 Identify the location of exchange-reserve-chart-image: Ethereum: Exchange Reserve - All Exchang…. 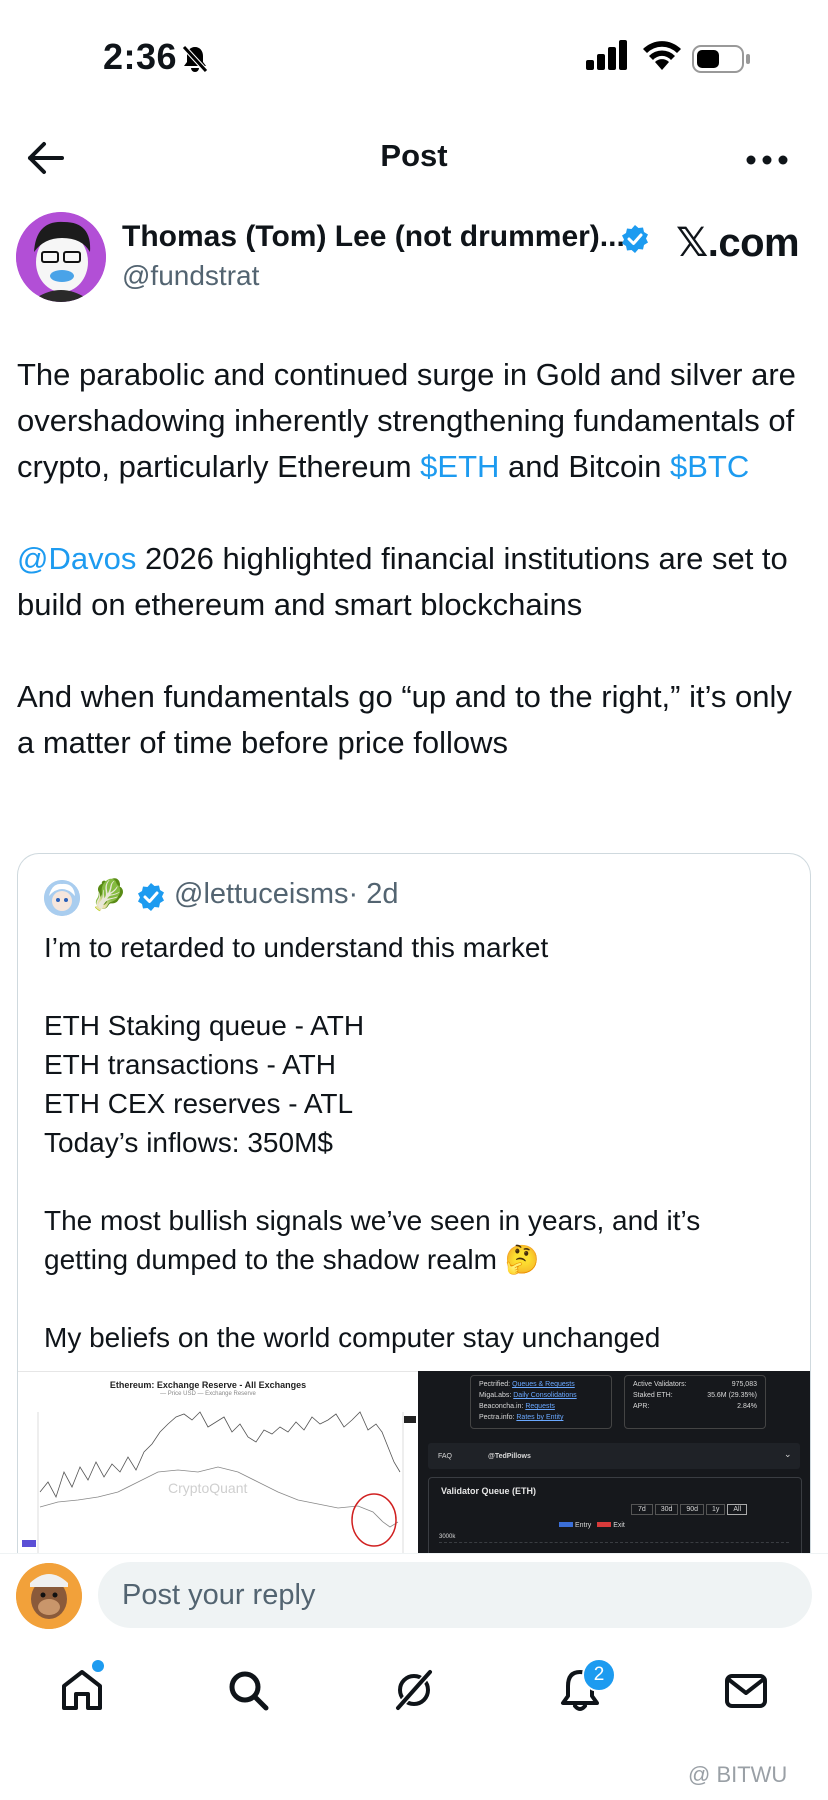
(218, 1462).